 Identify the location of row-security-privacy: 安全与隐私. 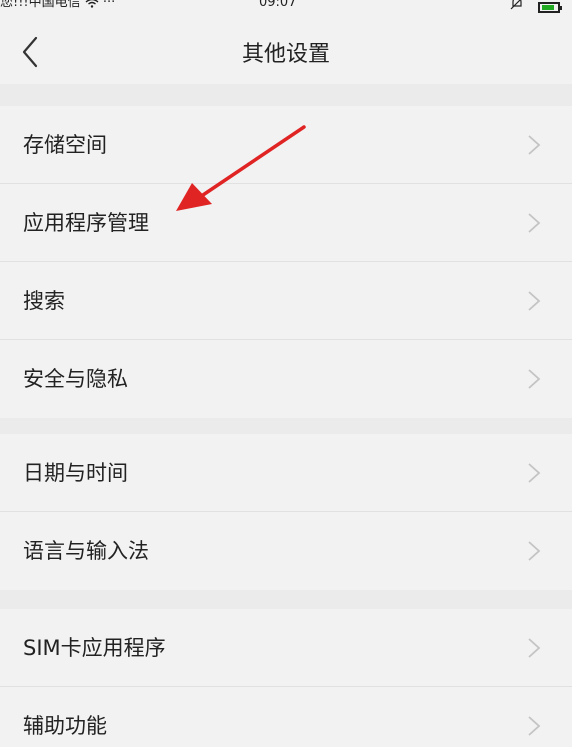
(286, 379).